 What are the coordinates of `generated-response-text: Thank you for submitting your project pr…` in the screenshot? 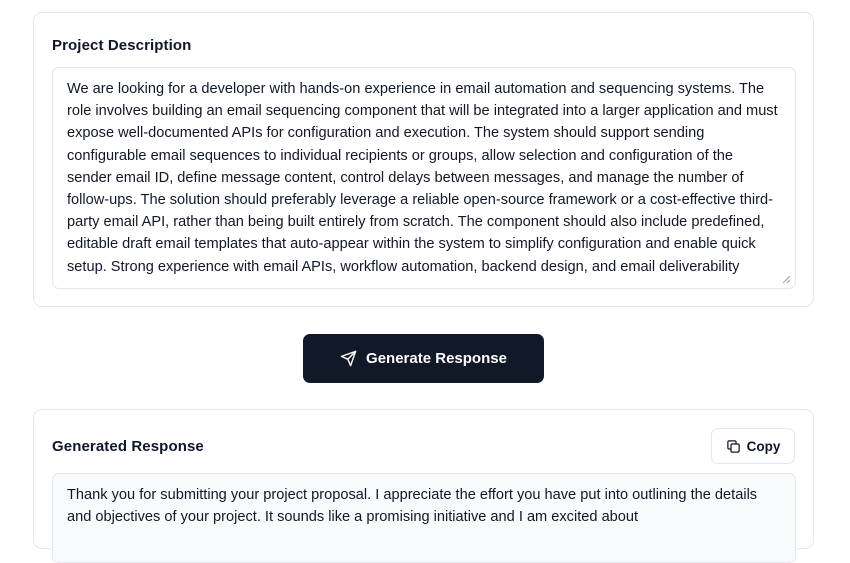 It's located at (412, 506).